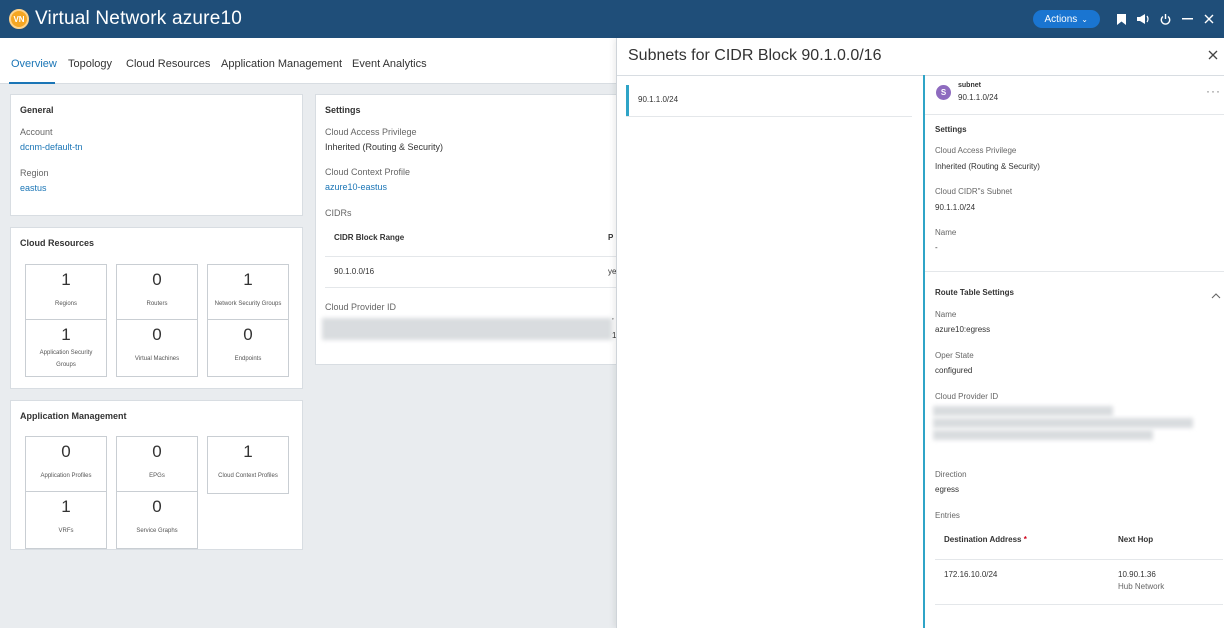 This screenshot has height=628, width=1224. I want to click on entry-next-hop-network: Hub Network, so click(1141, 586).